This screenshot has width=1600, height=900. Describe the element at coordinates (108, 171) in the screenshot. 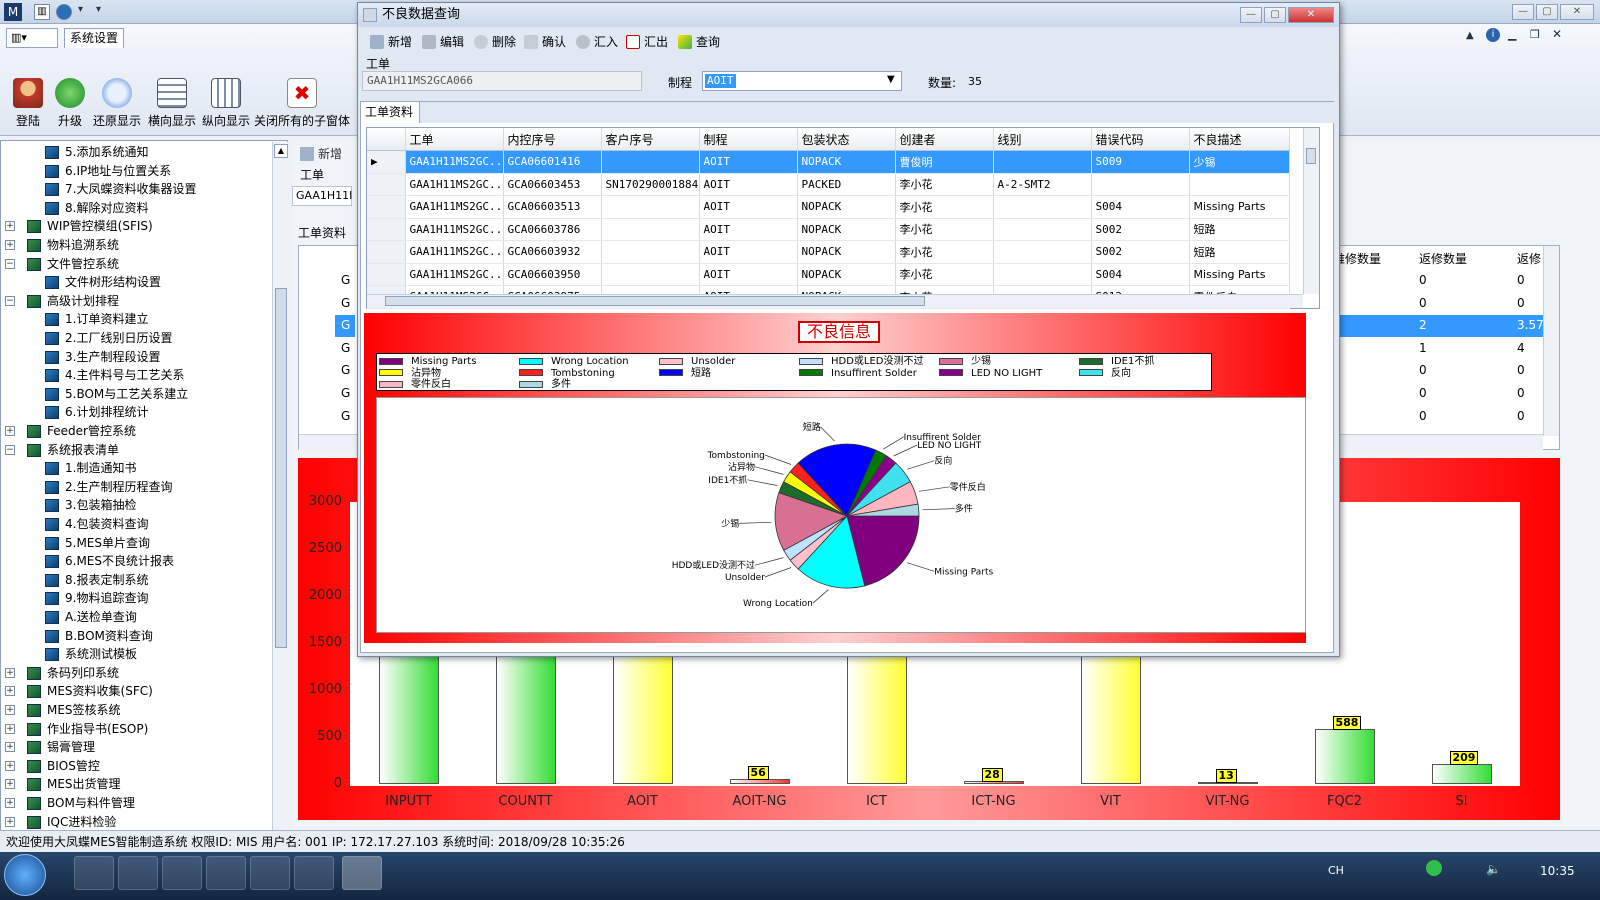

I see `sidebar-item: 6.IP地址与位置关系` at that location.